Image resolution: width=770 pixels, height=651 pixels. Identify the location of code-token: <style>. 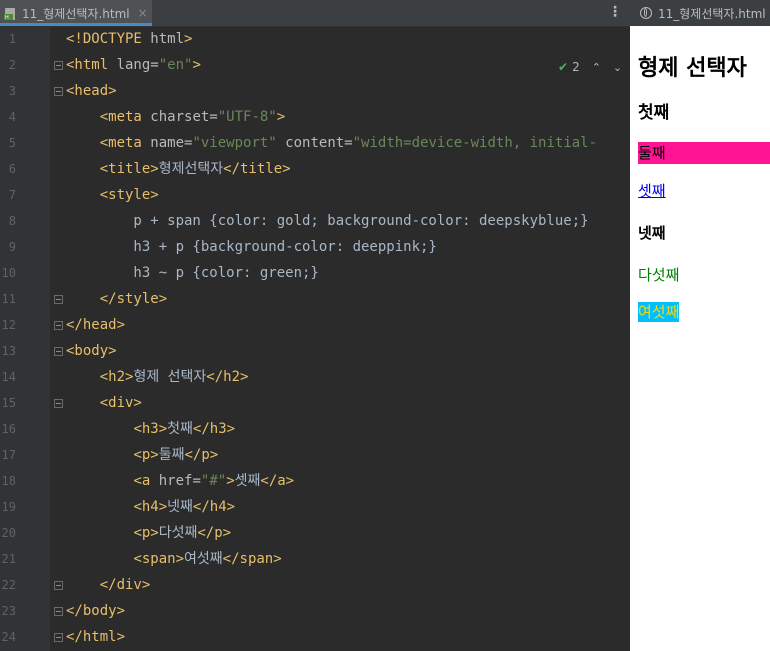
(129, 195).